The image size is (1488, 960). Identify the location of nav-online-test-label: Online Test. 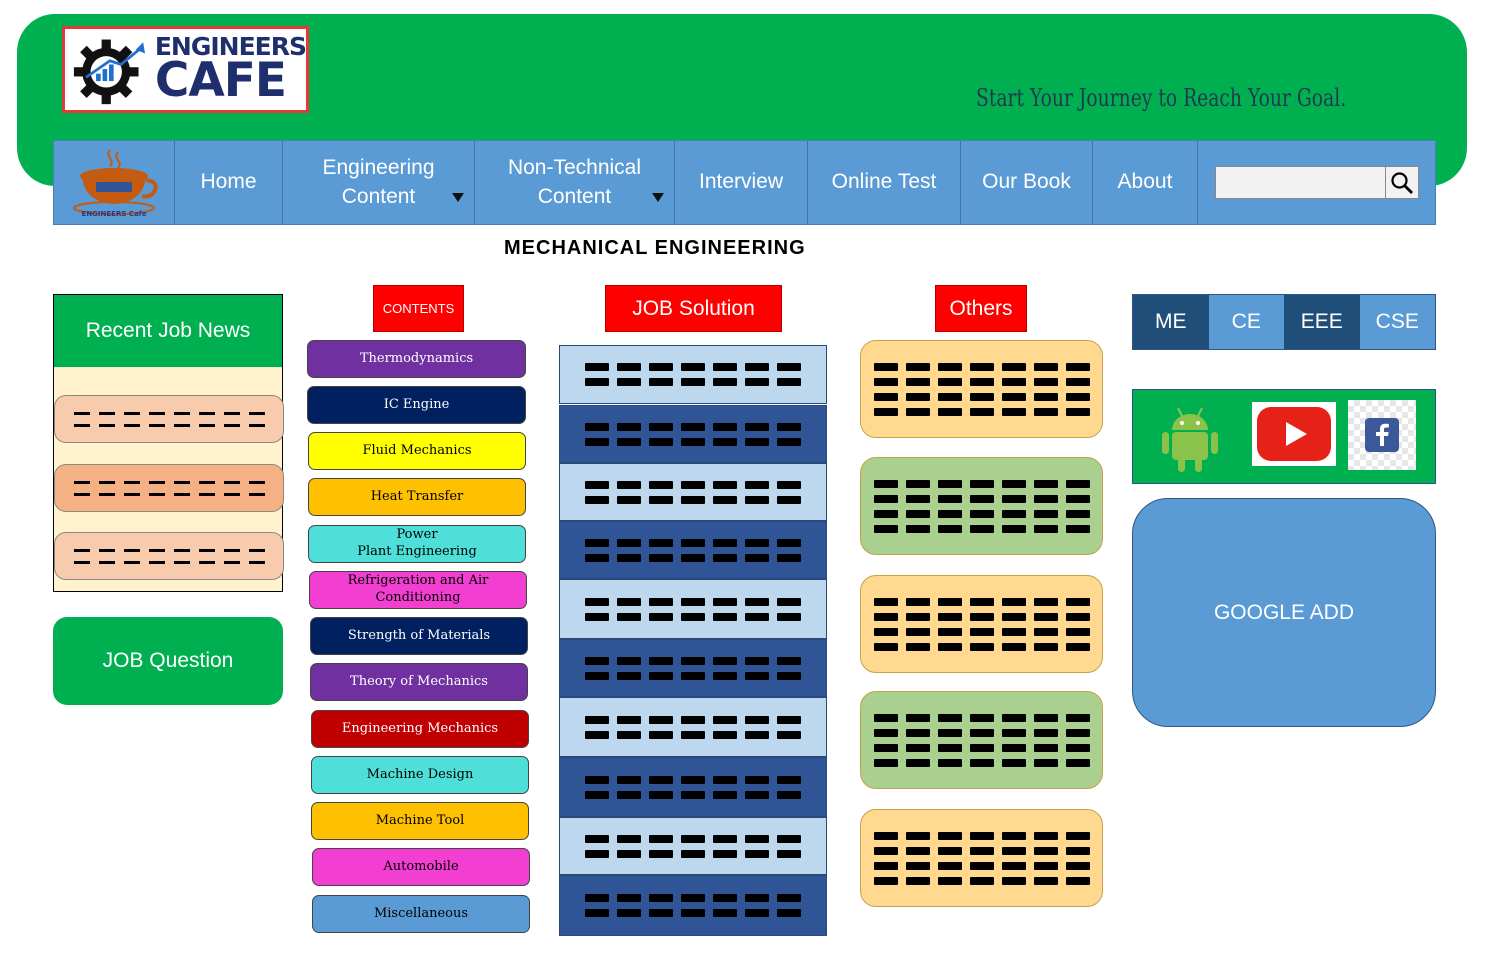
(884, 182).